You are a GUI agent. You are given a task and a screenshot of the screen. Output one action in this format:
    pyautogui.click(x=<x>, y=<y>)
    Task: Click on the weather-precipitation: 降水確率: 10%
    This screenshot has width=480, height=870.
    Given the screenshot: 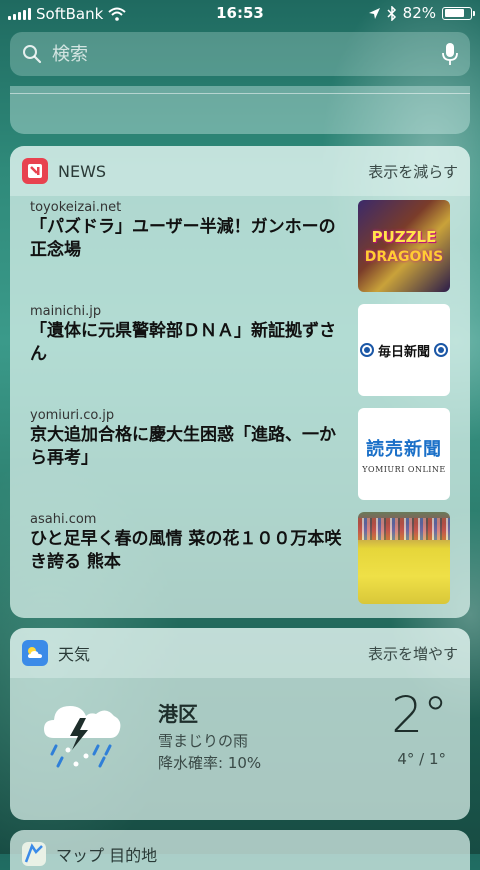 What is the action you would take?
    pyautogui.click(x=210, y=763)
    